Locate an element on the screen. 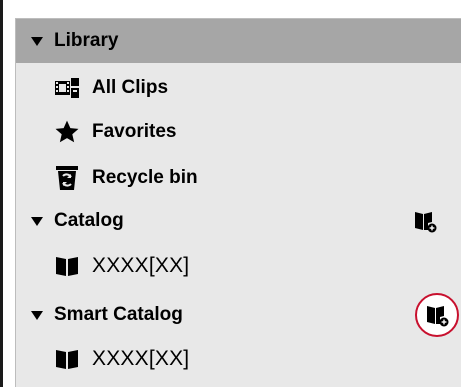 This screenshot has height=387, width=461. smart-catalog-item: XXXX[XX] is located at coordinates (238, 359).